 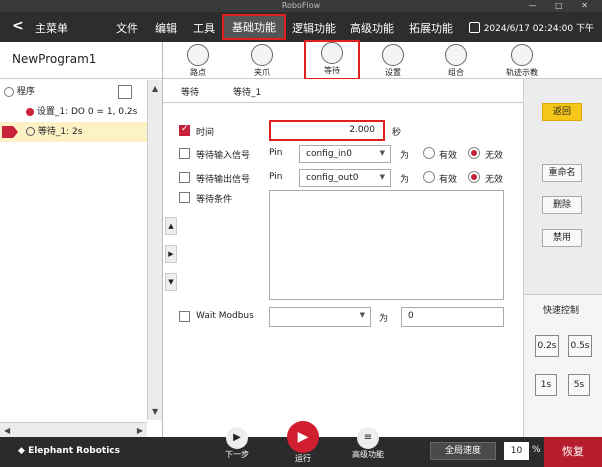 I want to click on play-icon: ▶, so click(x=303, y=437).